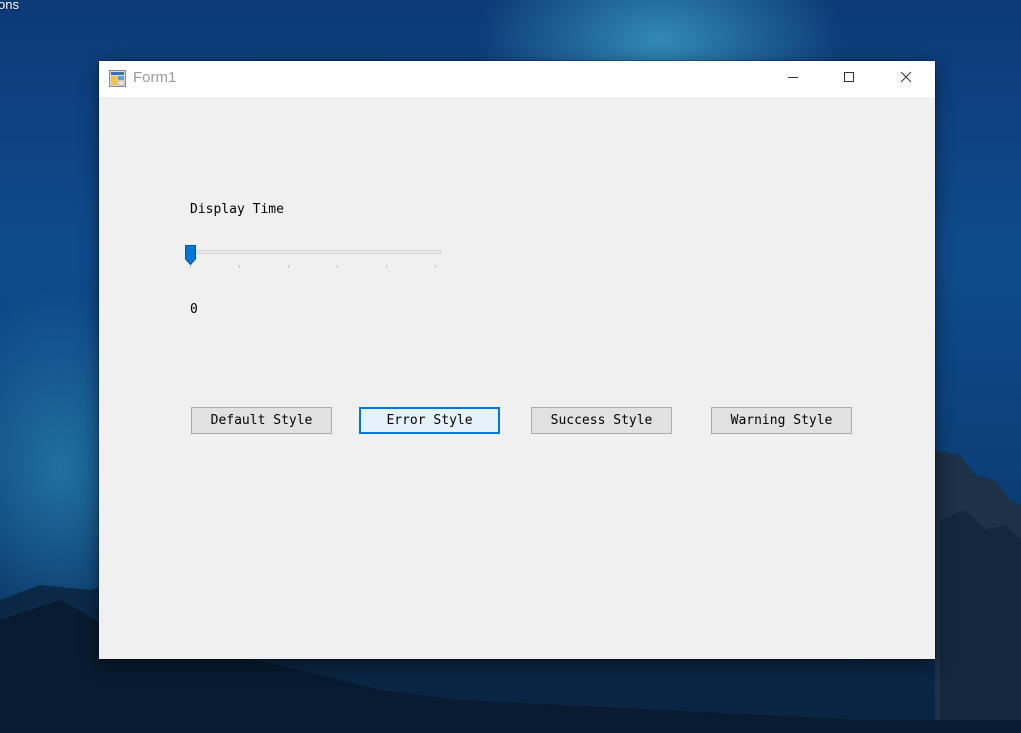  I want to click on maximize-icon, so click(849, 77).